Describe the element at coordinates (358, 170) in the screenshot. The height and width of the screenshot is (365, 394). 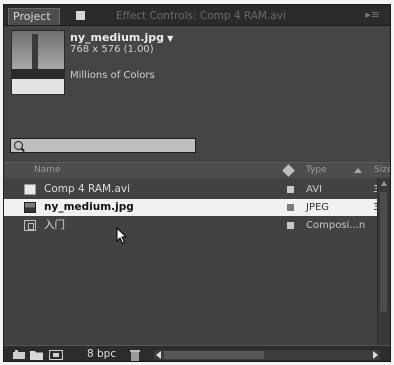
I see `sort-ascending-icon` at that location.